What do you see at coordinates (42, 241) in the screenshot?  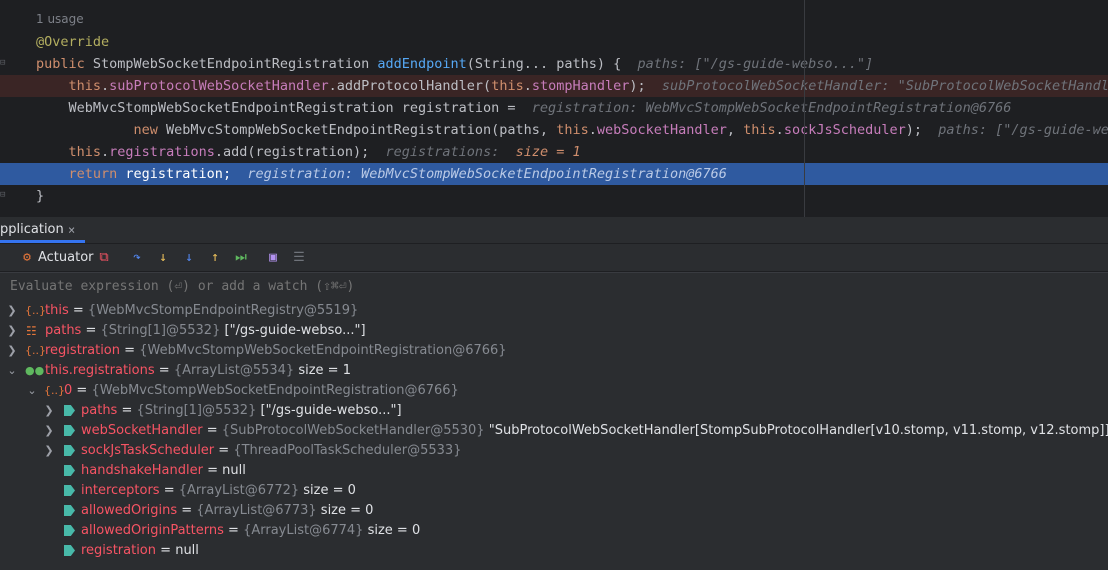 I see `tab-active-indicator` at bounding box center [42, 241].